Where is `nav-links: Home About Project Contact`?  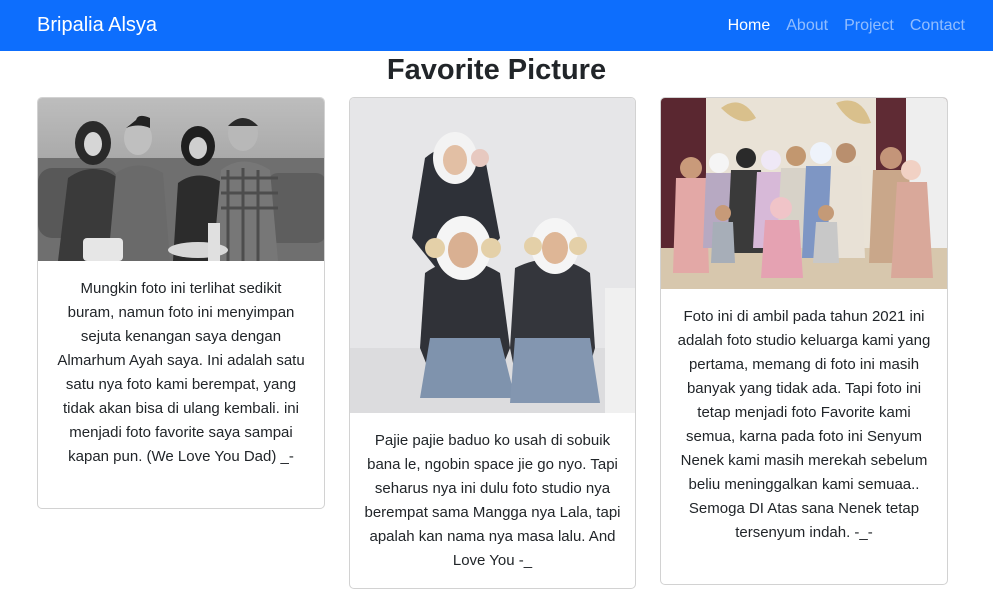 nav-links: Home About Project Contact is located at coordinates (846, 26).